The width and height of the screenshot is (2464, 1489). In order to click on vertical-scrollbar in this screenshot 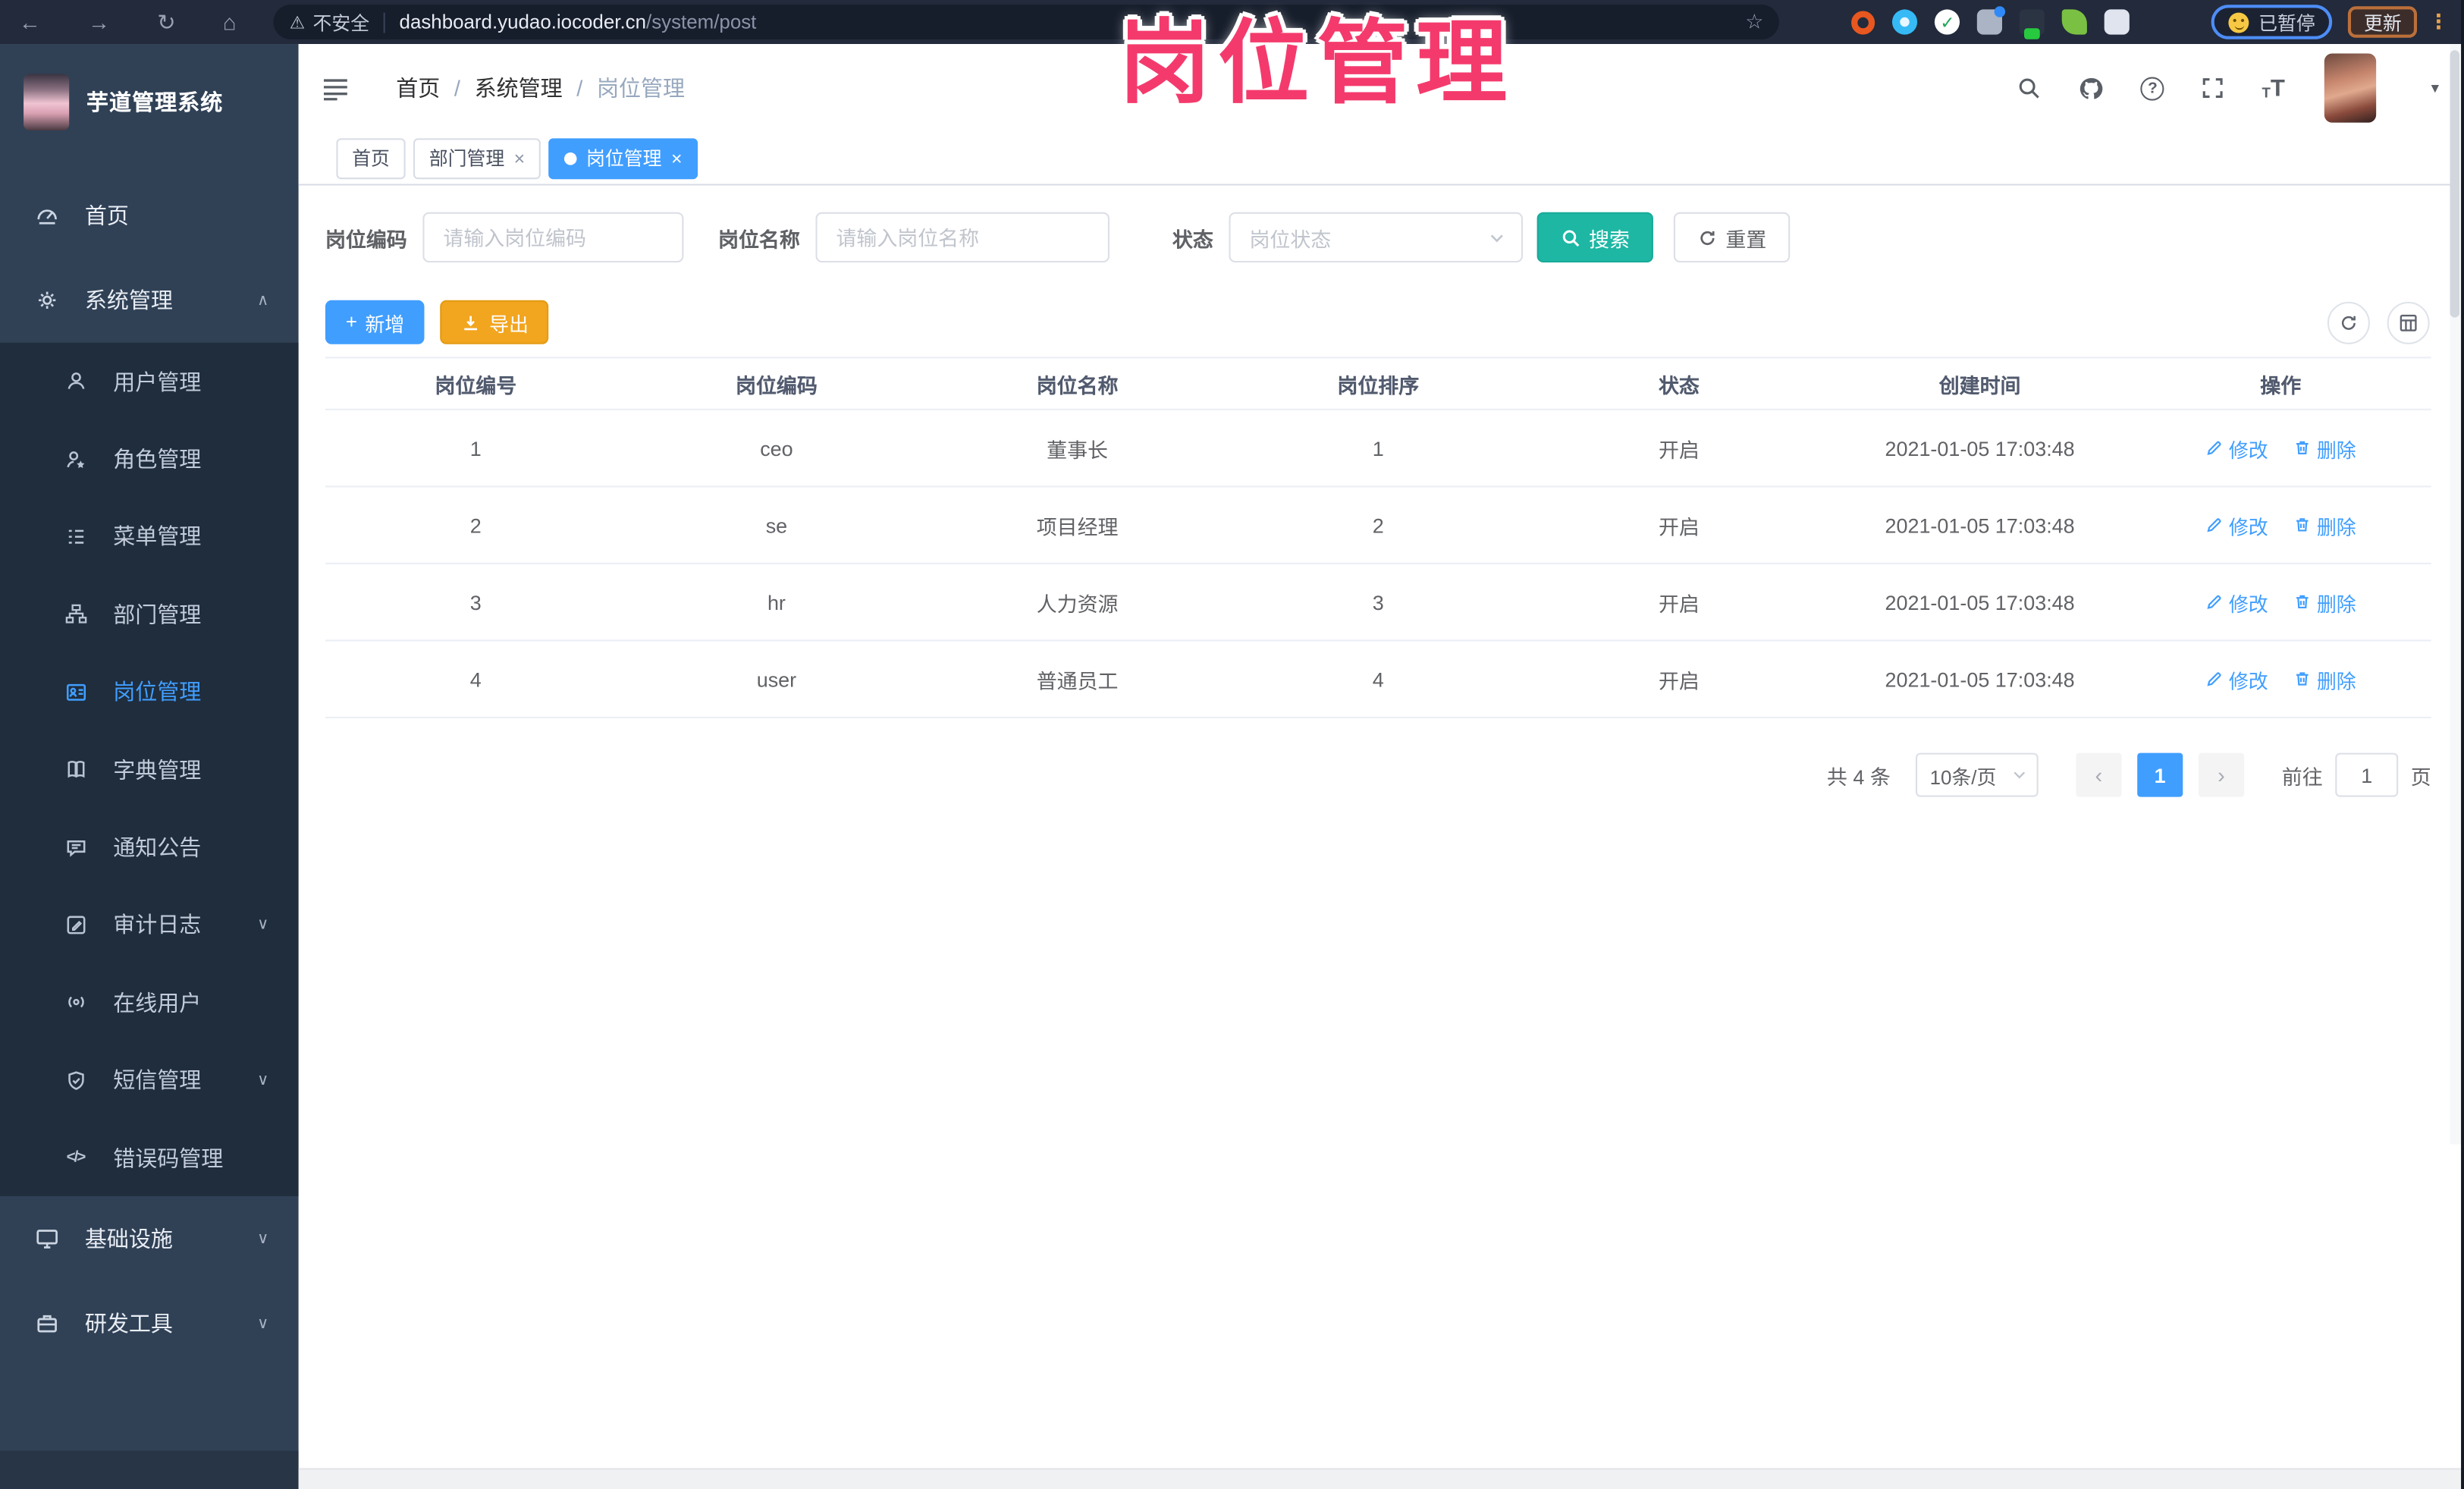, I will do `click(2455, 594)`.